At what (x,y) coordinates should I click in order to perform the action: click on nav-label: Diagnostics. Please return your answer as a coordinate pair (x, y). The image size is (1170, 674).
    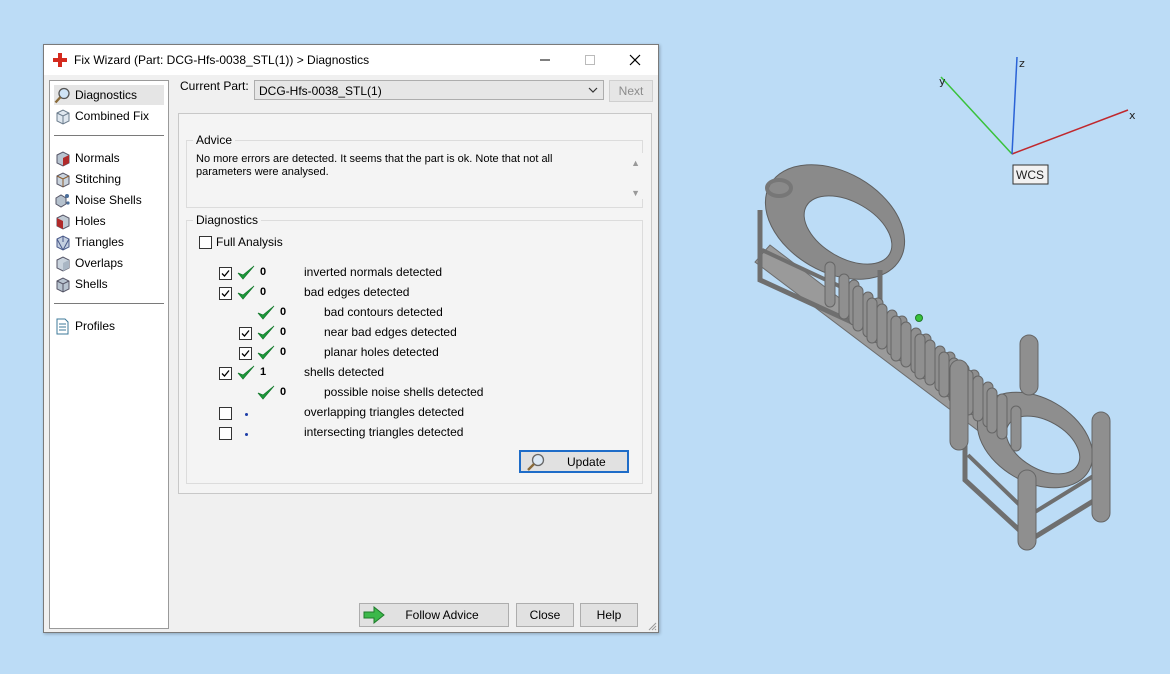
    Looking at the image, I should click on (106, 95).